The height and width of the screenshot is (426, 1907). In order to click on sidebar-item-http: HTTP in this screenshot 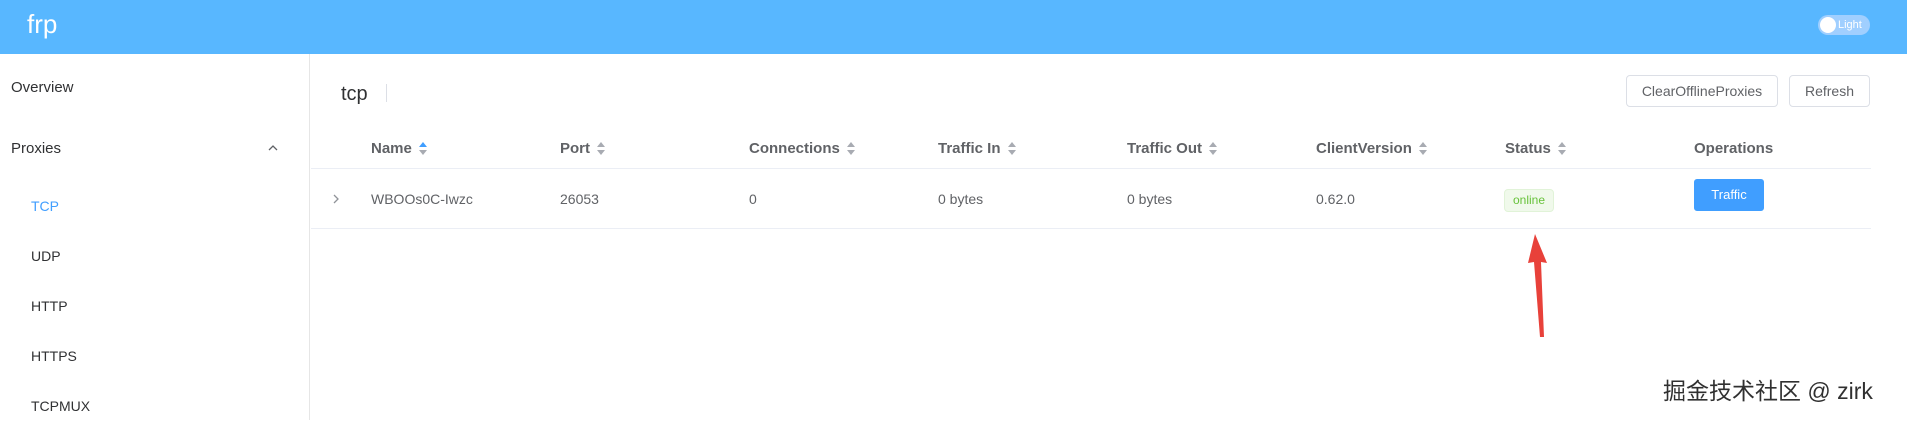, I will do `click(154, 306)`.